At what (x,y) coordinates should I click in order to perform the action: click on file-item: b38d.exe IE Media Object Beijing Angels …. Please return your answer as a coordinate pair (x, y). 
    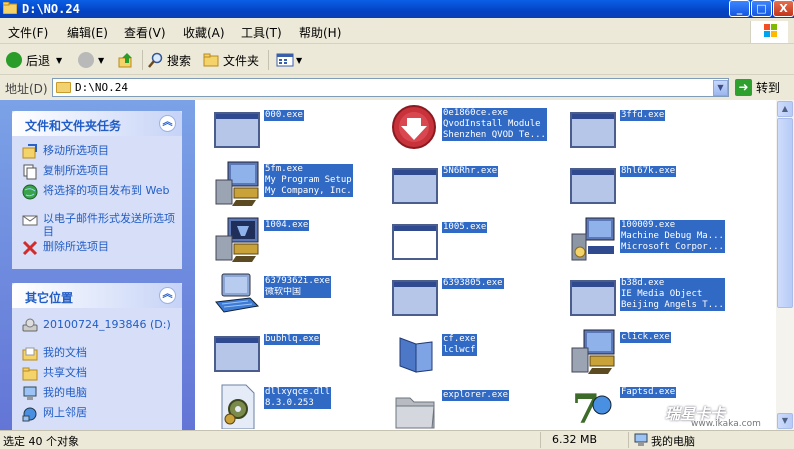
    Looking at the image, I should click on (655, 299).